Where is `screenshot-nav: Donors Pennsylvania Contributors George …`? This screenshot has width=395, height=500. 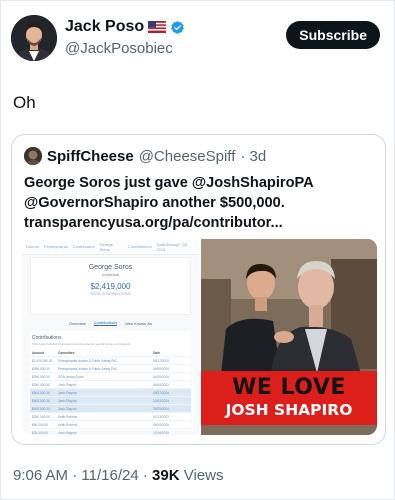
screenshot-nav: Donors Pennsylvania Contributors George … is located at coordinates (110, 247).